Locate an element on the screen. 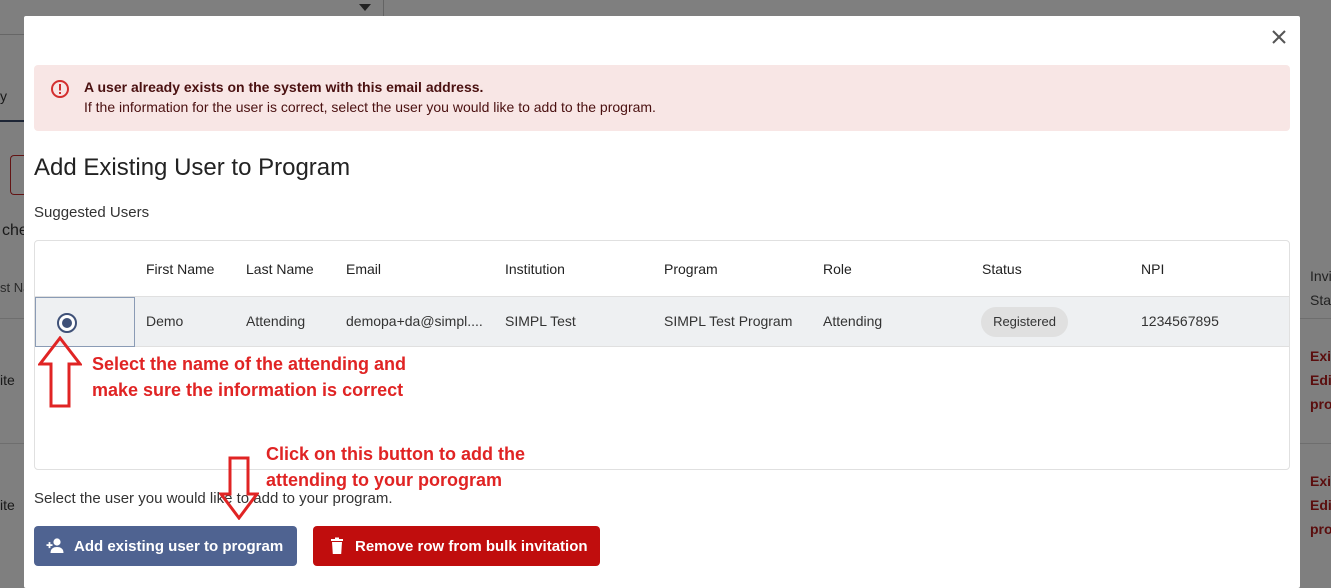  column-header-last-name: Last Name is located at coordinates (280, 269).